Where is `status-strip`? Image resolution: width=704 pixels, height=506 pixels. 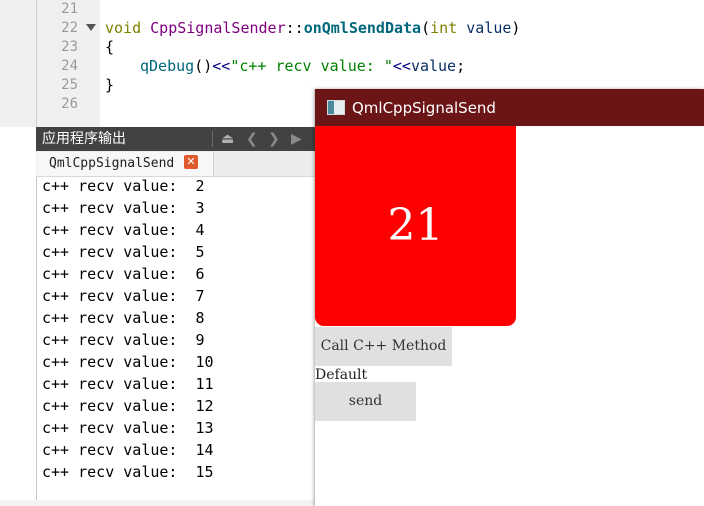
status-strip is located at coordinates (157, 503).